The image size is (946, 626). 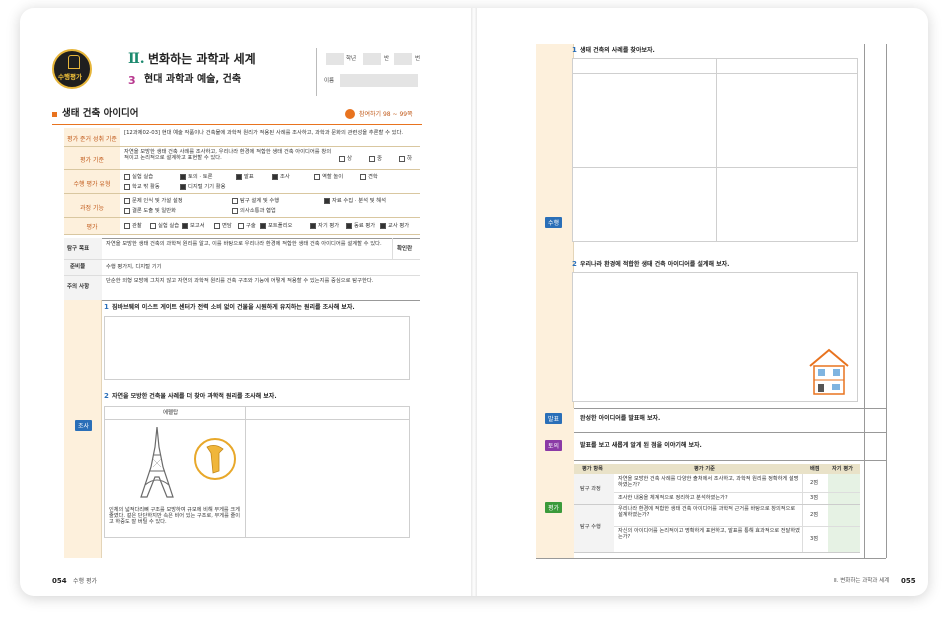 I want to click on type-checkbox-2: 토의 · 토론, so click(x=196, y=176).